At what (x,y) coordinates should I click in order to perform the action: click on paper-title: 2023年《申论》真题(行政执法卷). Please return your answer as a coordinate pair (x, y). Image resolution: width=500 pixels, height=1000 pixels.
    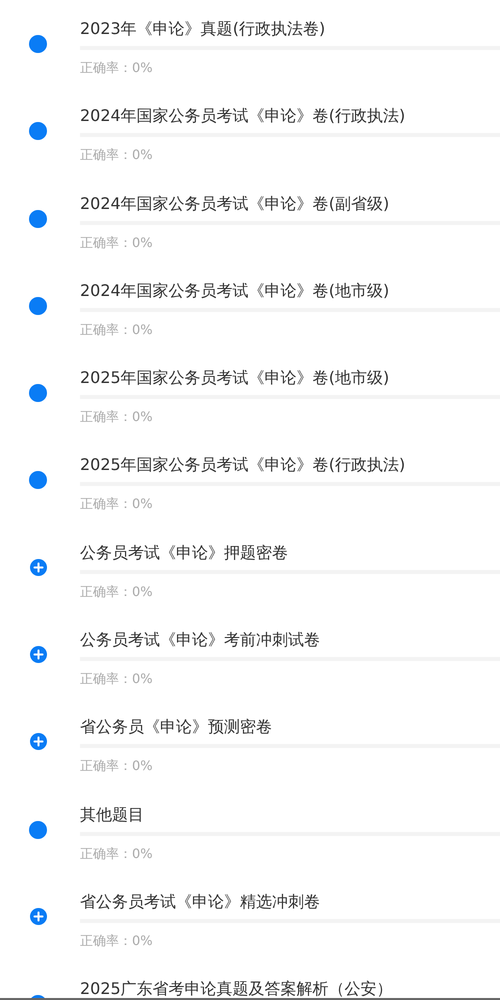
    Looking at the image, I should click on (290, 29).